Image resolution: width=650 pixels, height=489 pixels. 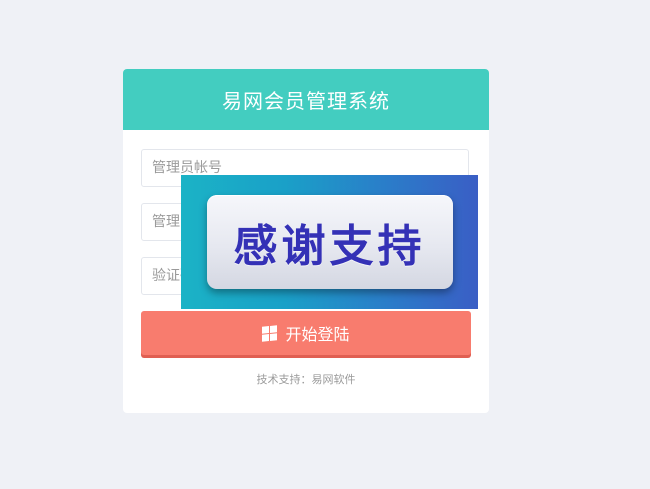 I want to click on page-title: 易网会员管理系统, so click(x=306, y=101).